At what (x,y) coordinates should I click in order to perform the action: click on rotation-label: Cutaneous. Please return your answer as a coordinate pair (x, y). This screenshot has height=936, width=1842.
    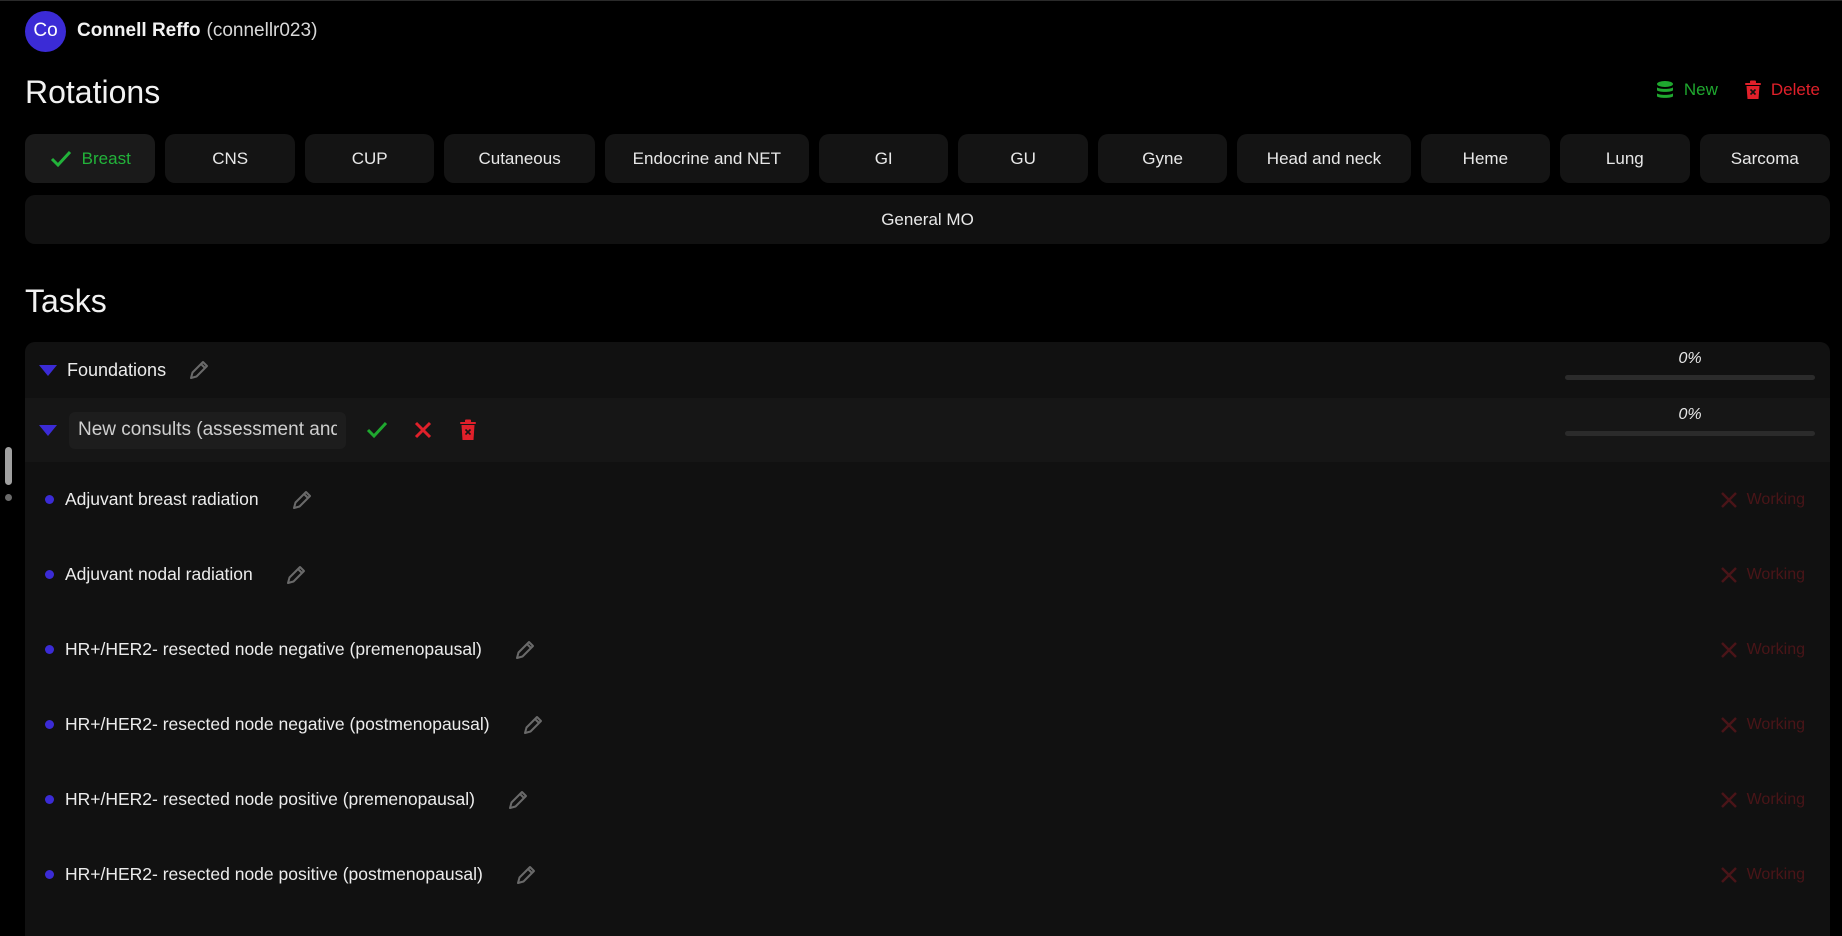
    Looking at the image, I should click on (519, 158).